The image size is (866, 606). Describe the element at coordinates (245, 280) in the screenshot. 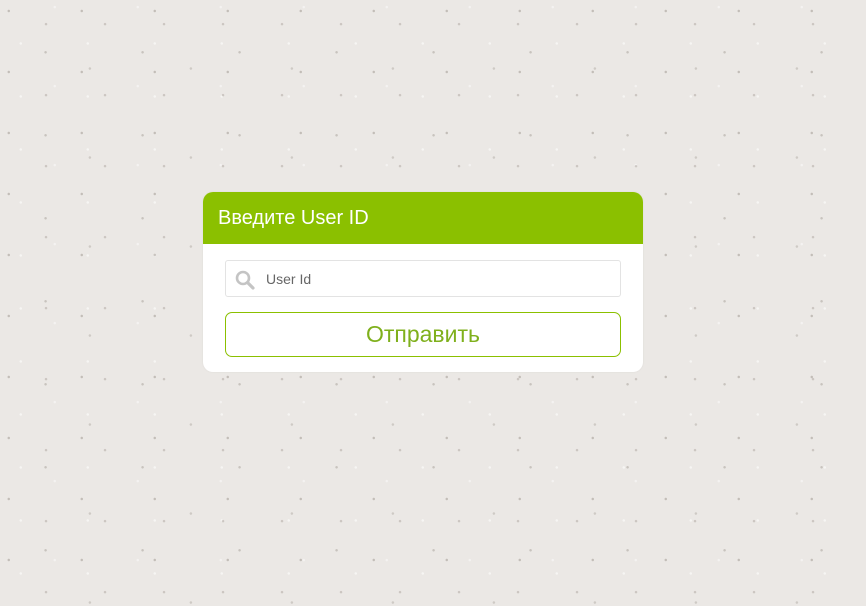

I see `search-icon` at that location.